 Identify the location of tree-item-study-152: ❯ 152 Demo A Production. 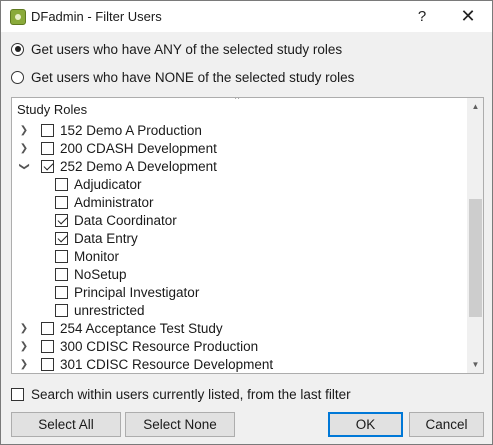
(110, 130).